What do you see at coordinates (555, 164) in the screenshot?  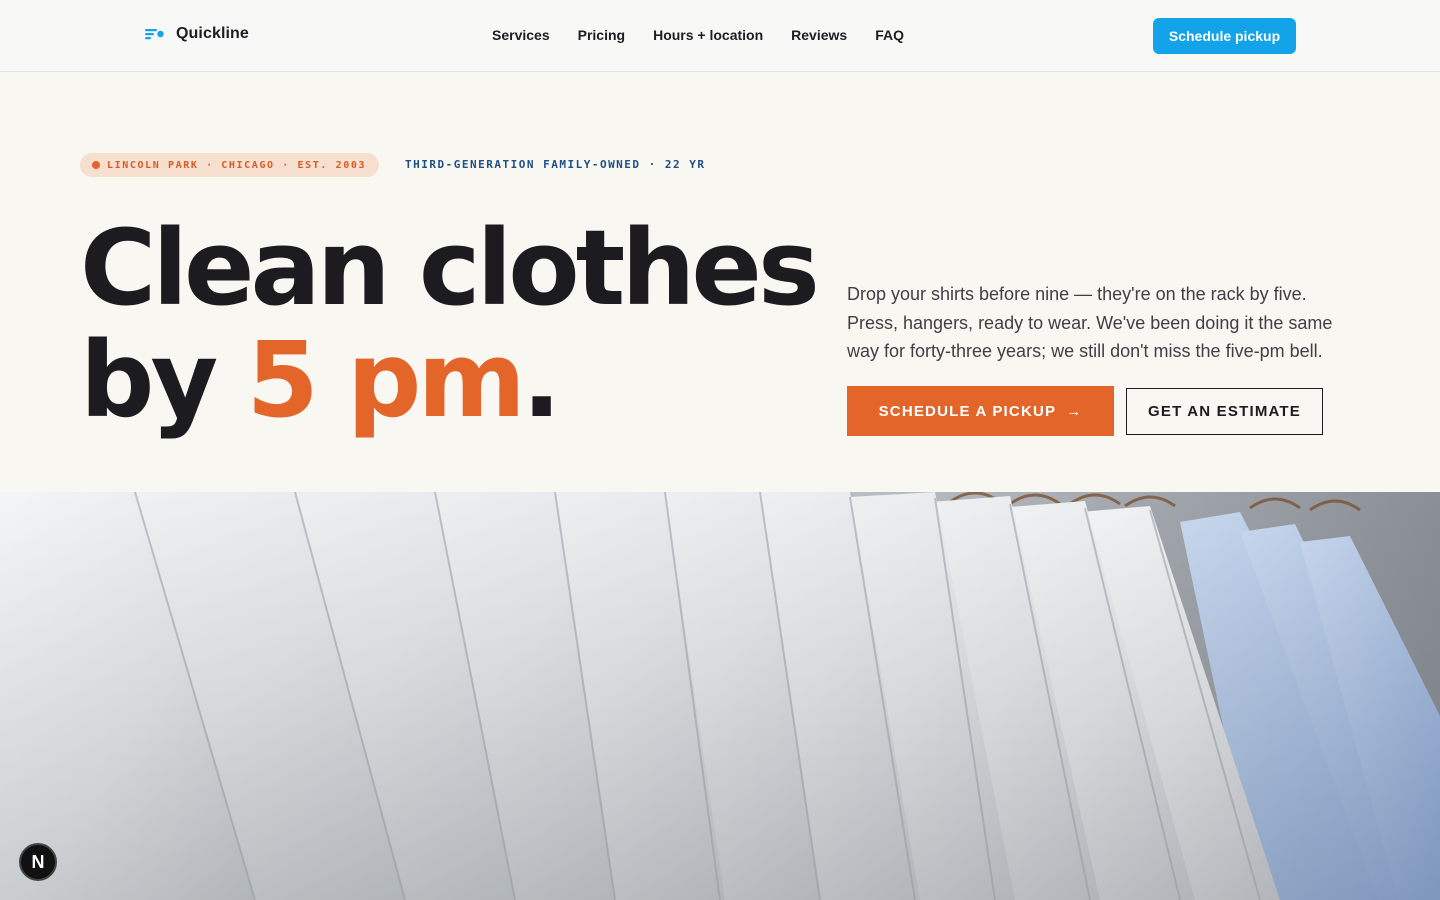 I see `family-owned-tag: THIRD-GENERATION FAMILY-OWNED · 22 YR` at bounding box center [555, 164].